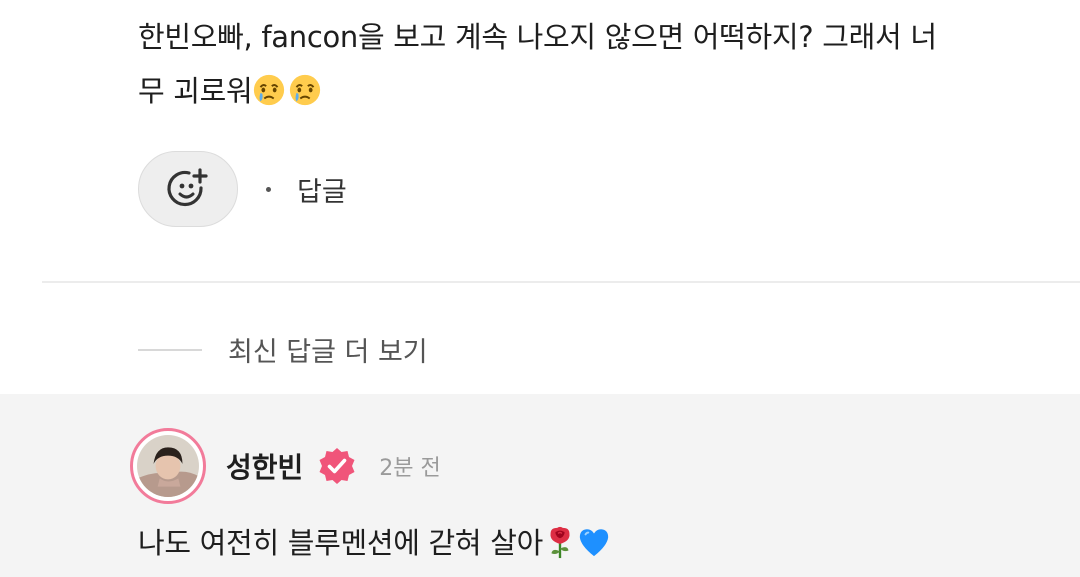  What do you see at coordinates (170, 349) in the screenshot?
I see `more-replies-line` at bounding box center [170, 349].